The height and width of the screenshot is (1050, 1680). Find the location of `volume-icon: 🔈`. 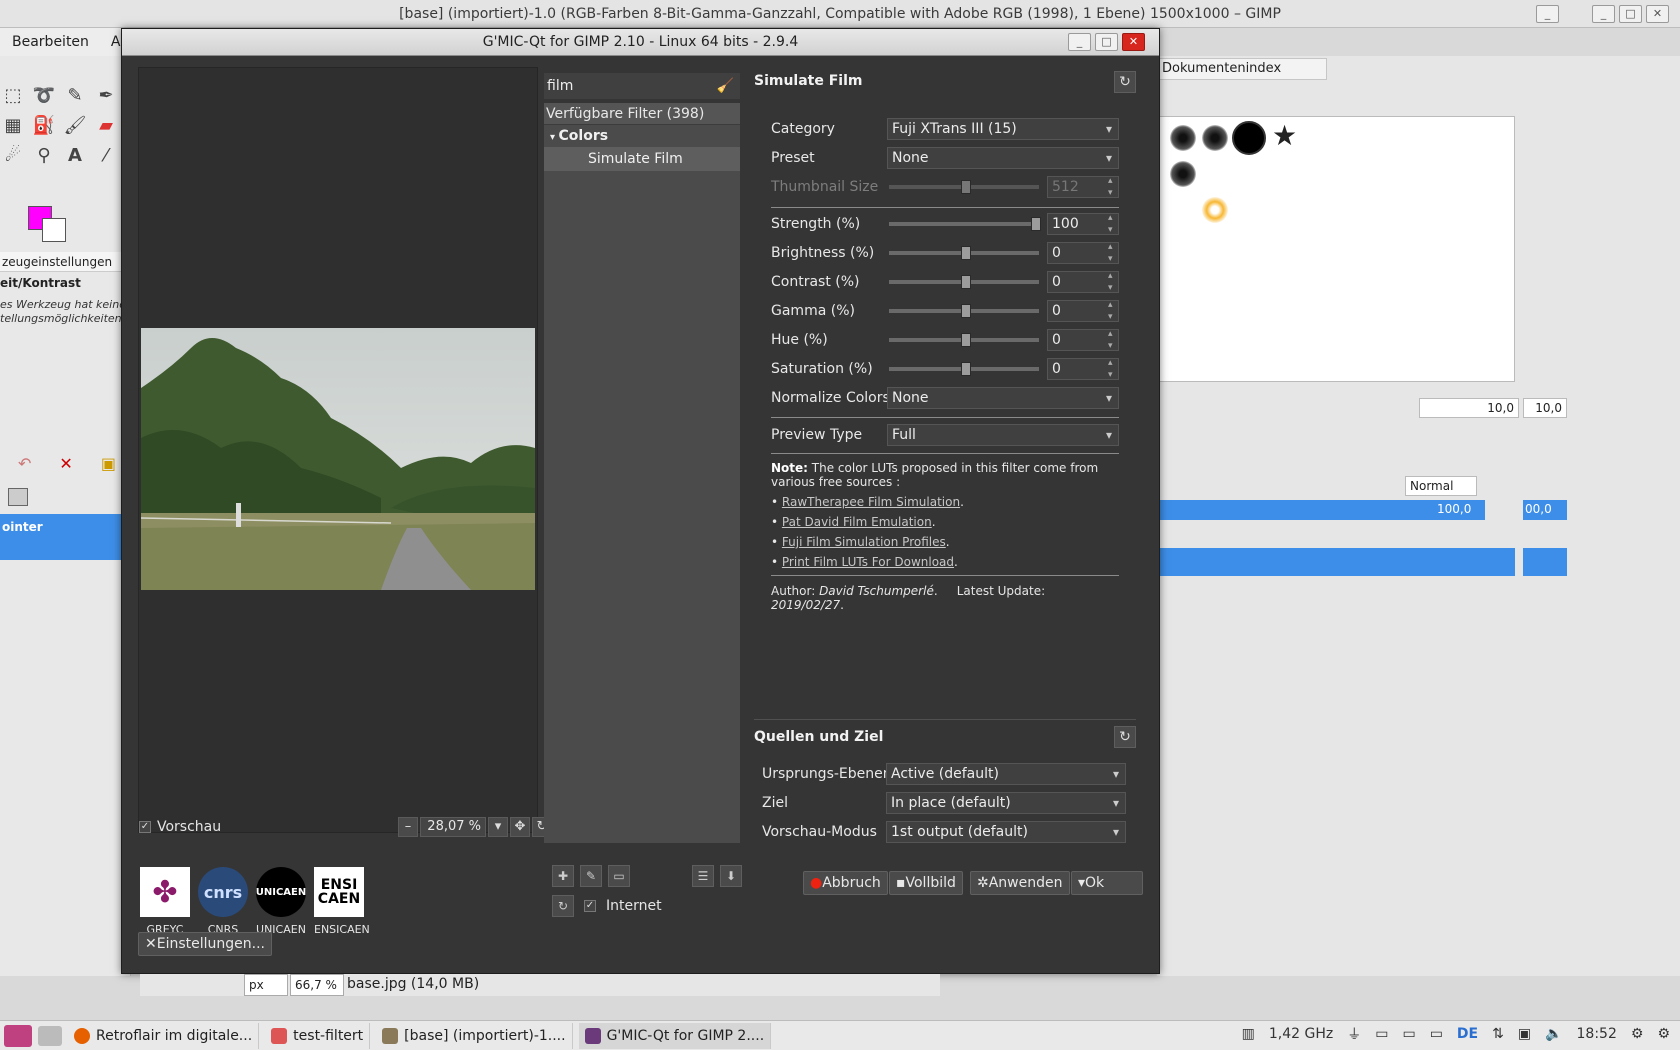

volume-icon: 🔈 is located at coordinates (1553, 1034).